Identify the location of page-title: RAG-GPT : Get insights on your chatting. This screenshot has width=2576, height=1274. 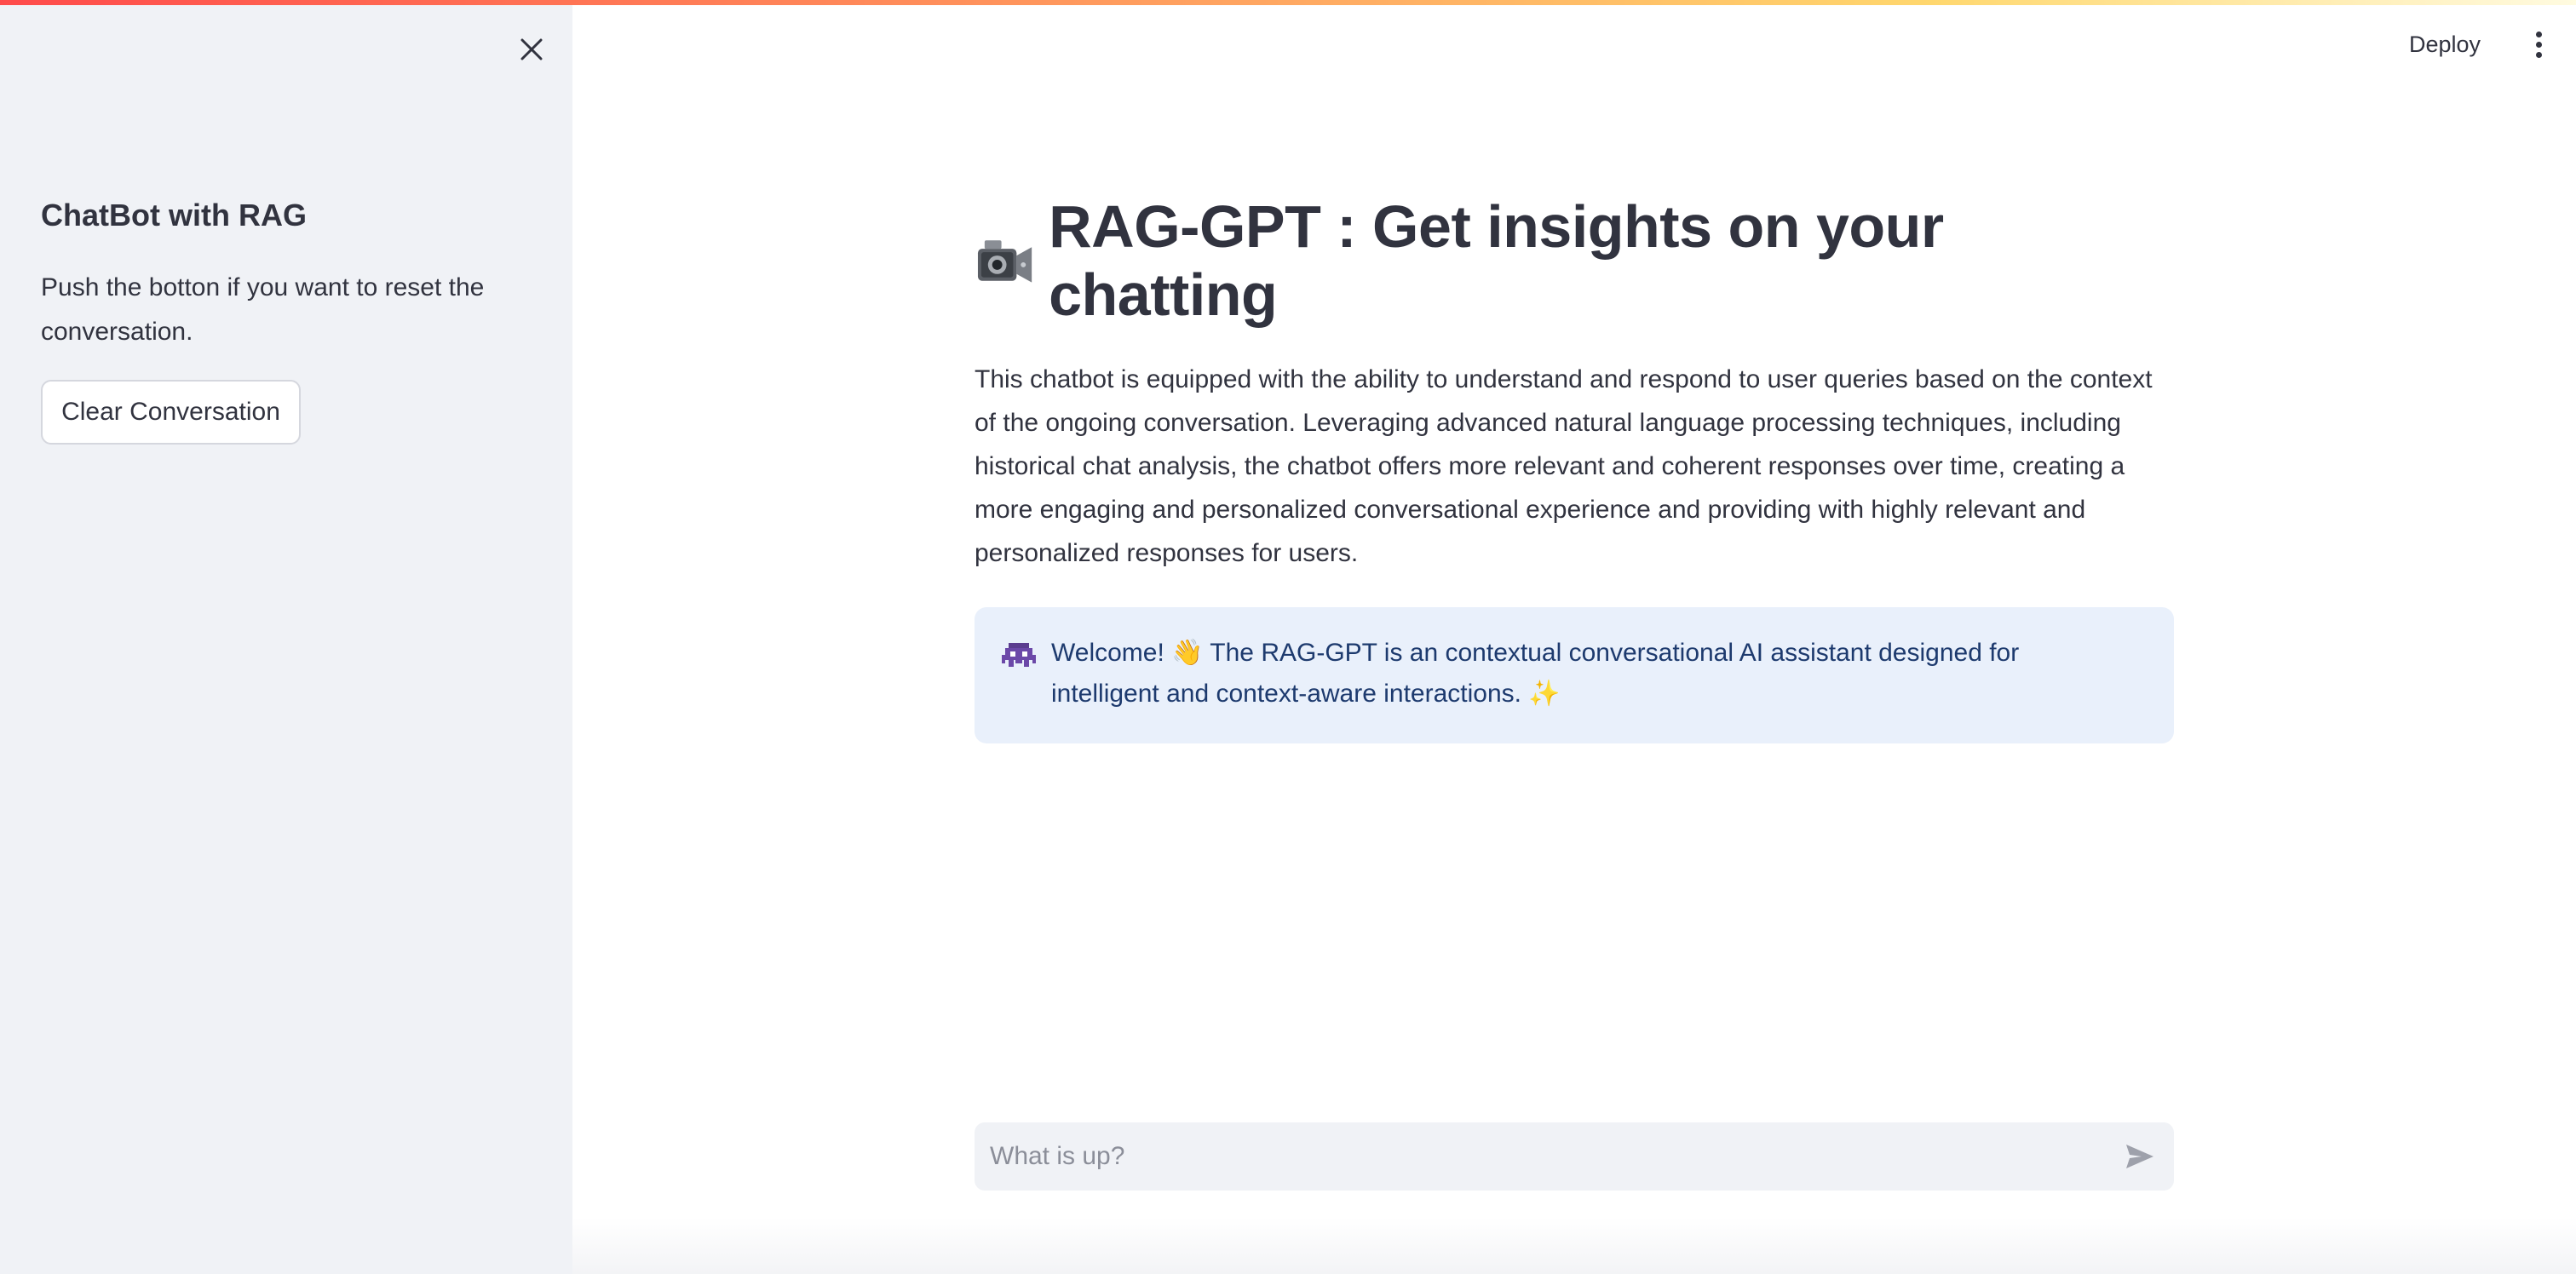
(1575, 260).